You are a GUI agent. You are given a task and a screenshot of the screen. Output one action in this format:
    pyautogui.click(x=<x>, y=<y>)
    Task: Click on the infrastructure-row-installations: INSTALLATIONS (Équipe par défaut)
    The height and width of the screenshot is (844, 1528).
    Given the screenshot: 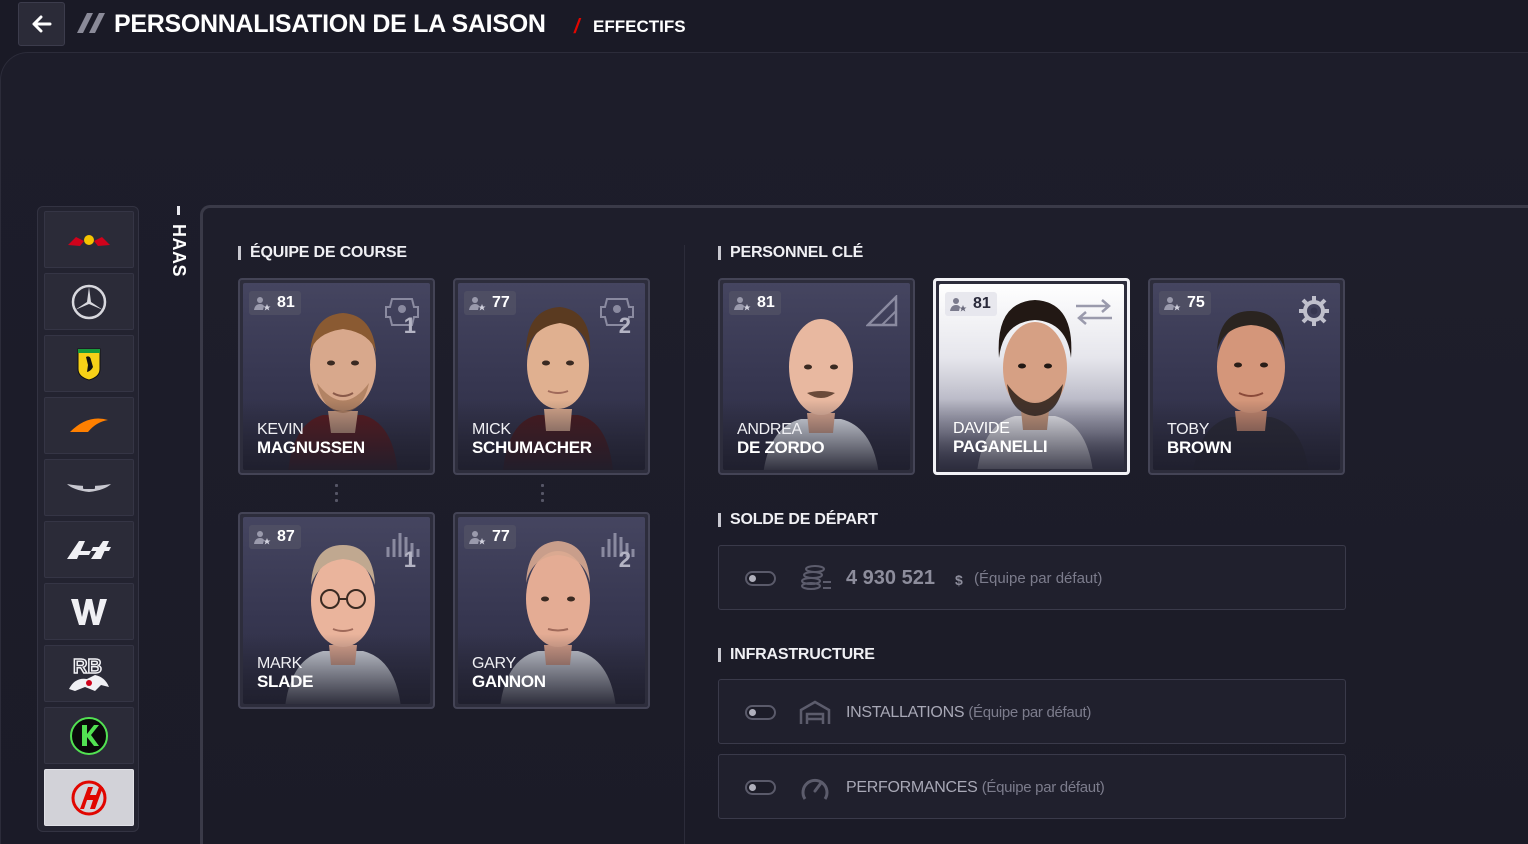 What is the action you would take?
    pyautogui.click(x=1032, y=711)
    